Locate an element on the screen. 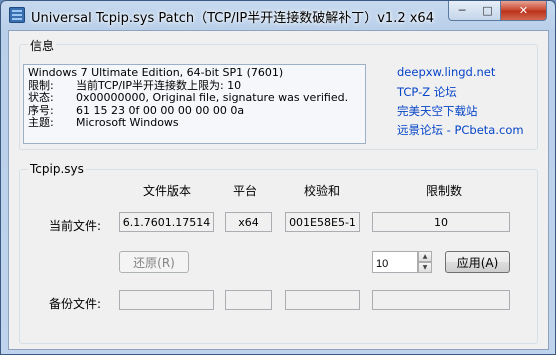  link-tcpz-forum: TCP-Z 论坛 is located at coordinates (427, 92).